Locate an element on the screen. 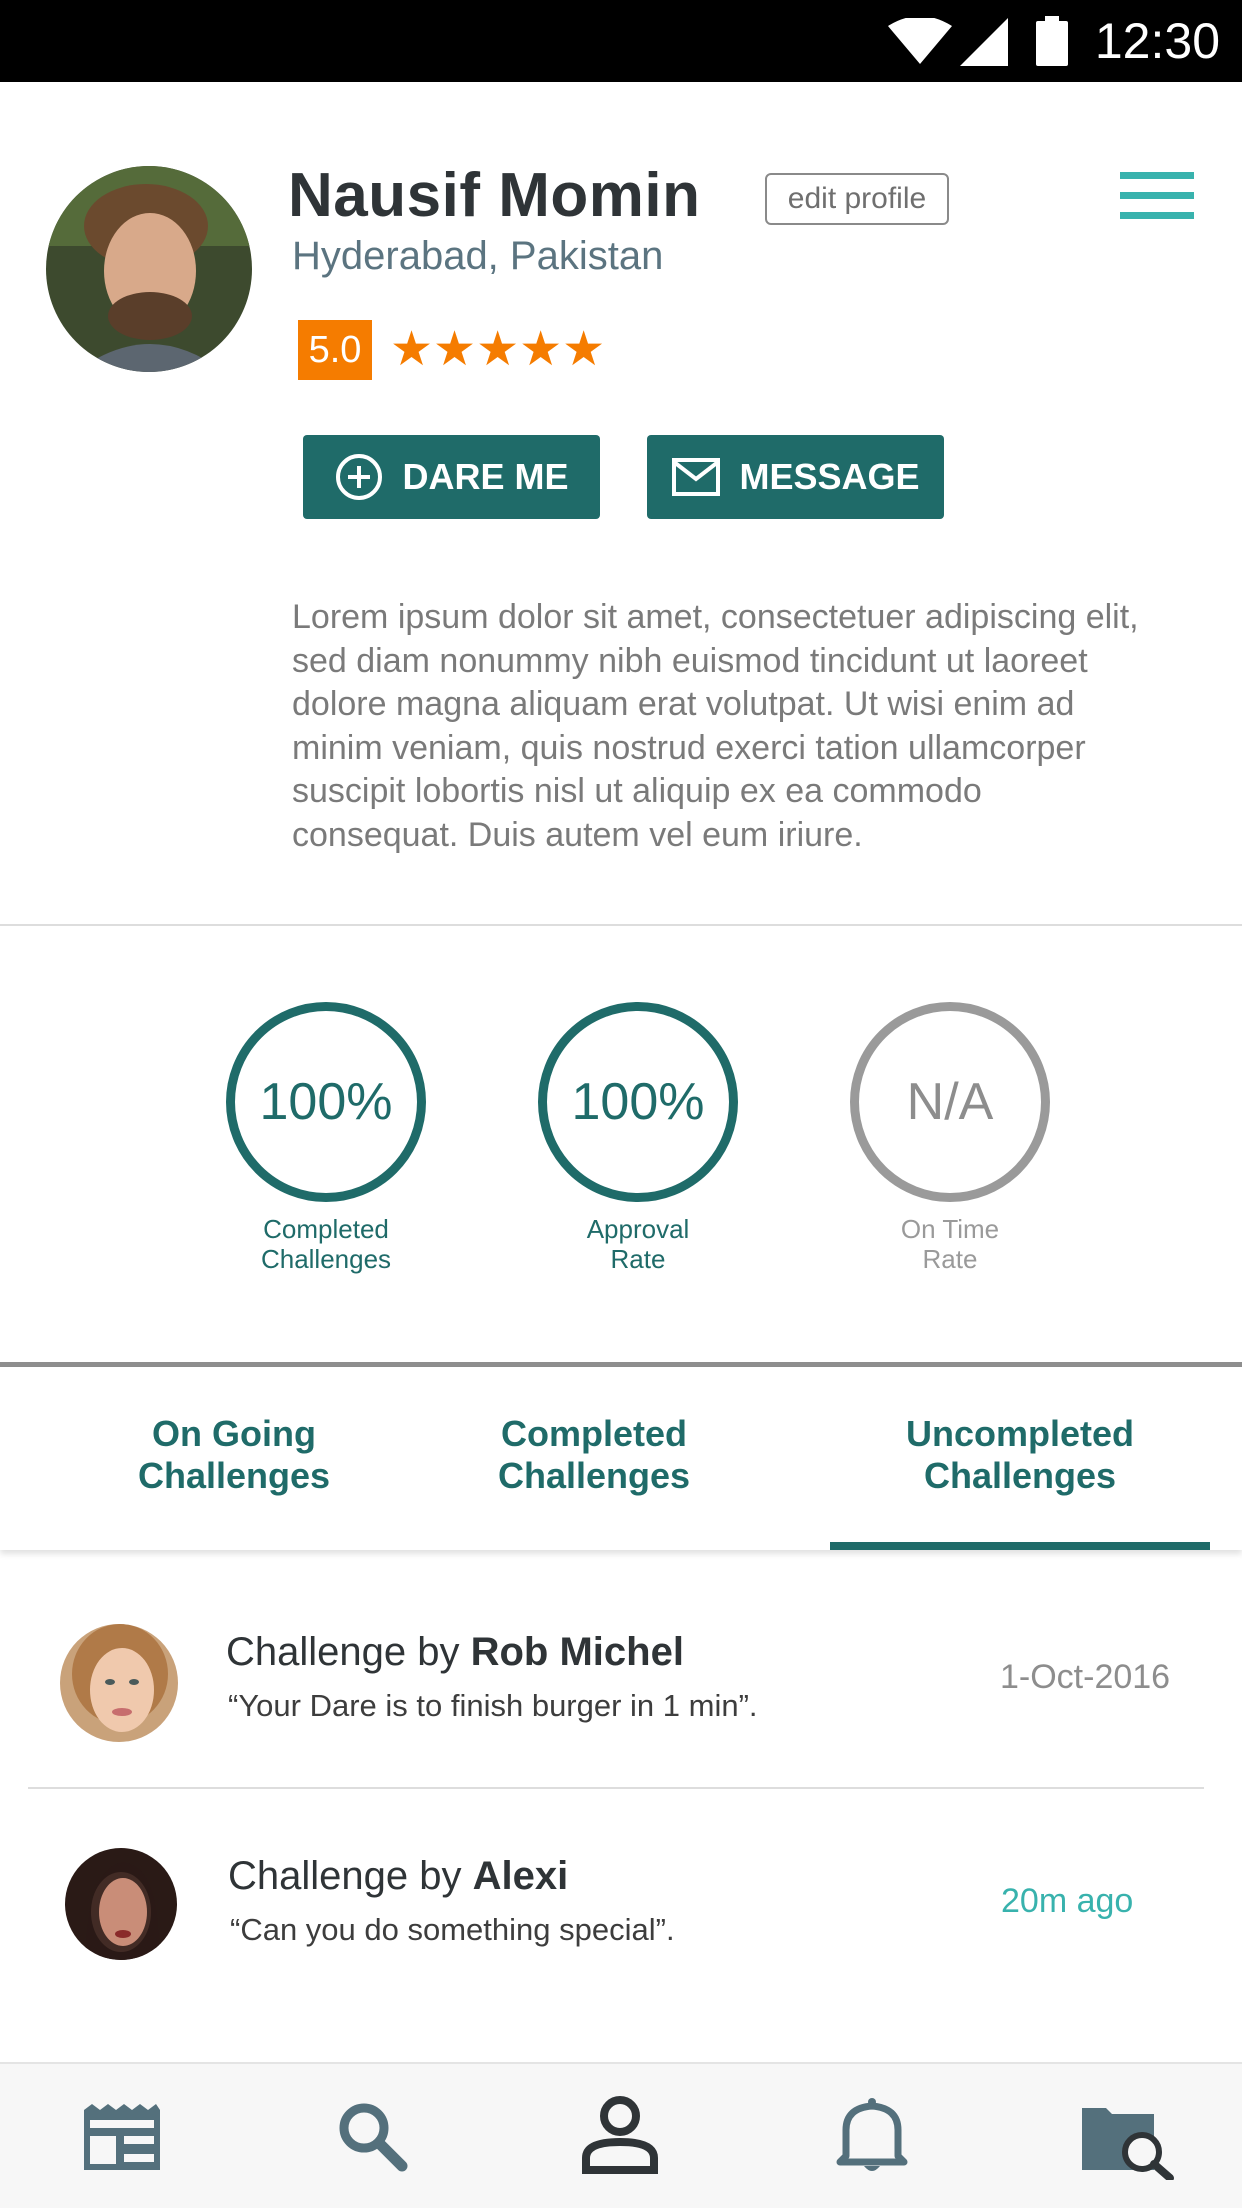  challenge-title: Challenge by Alexi is located at coordinates (398, 1876).